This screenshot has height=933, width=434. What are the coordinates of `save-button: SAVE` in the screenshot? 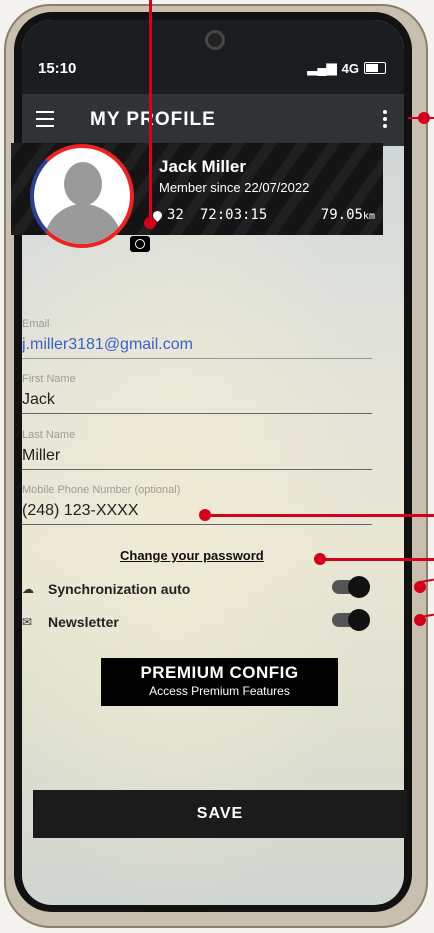 It's located at (220, 814).